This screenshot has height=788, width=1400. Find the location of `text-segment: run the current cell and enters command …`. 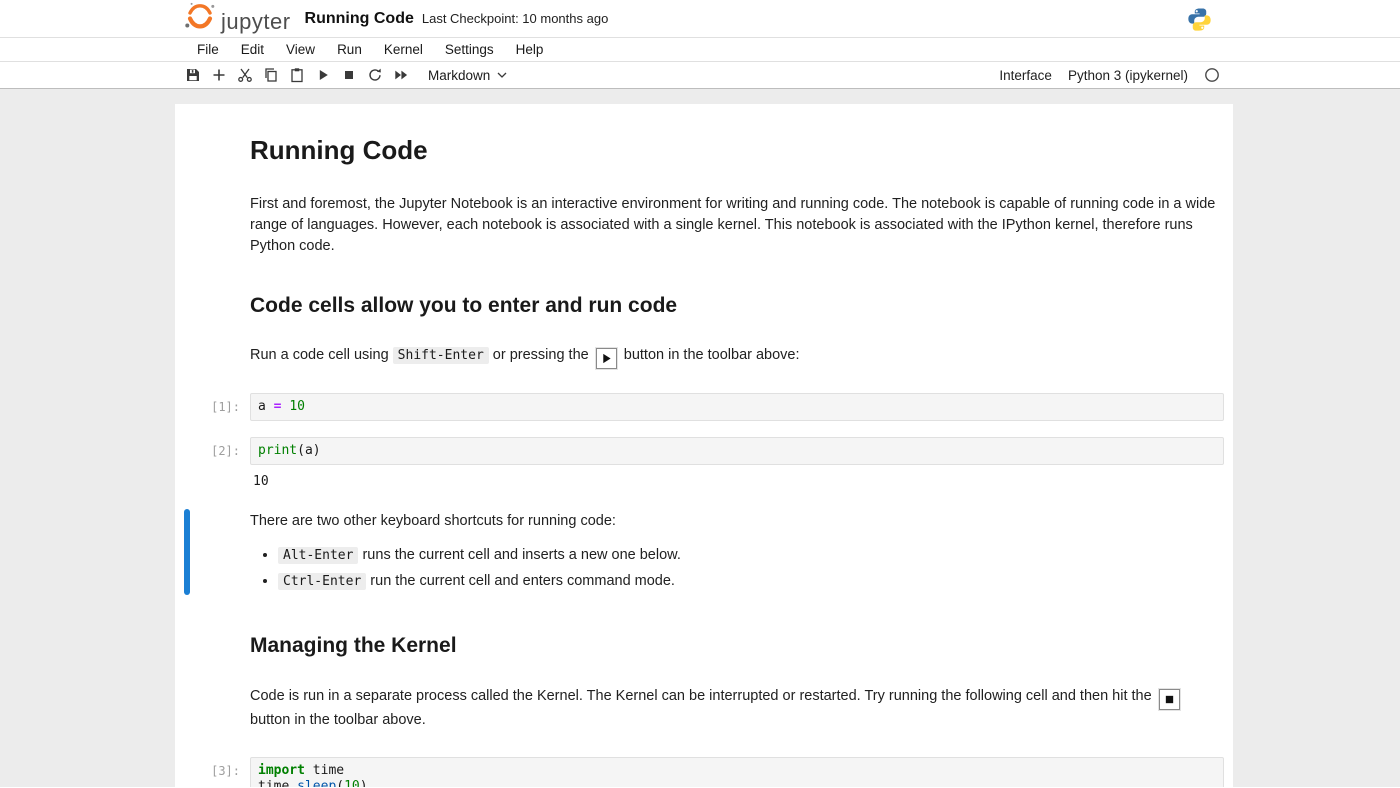

text-segment: run the current cell and enters command … is located at coordinates (520, 581).